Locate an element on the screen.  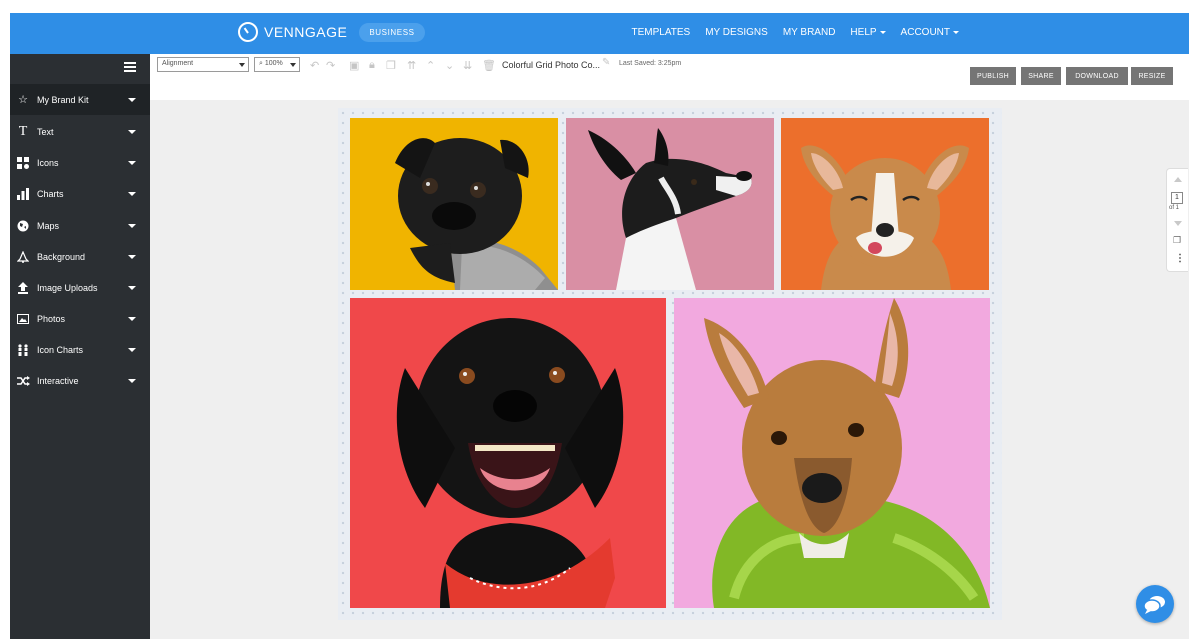
zoom-select: ⌕ 100% is located at coordinates (277, 64).